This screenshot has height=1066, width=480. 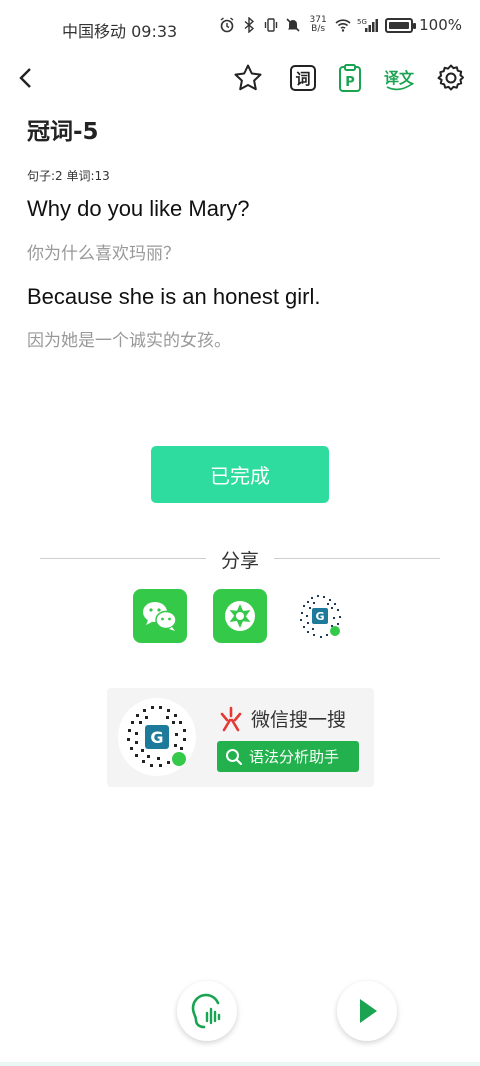 I want to click on clipboard-p-icon: P, so click(x=350, y=78).